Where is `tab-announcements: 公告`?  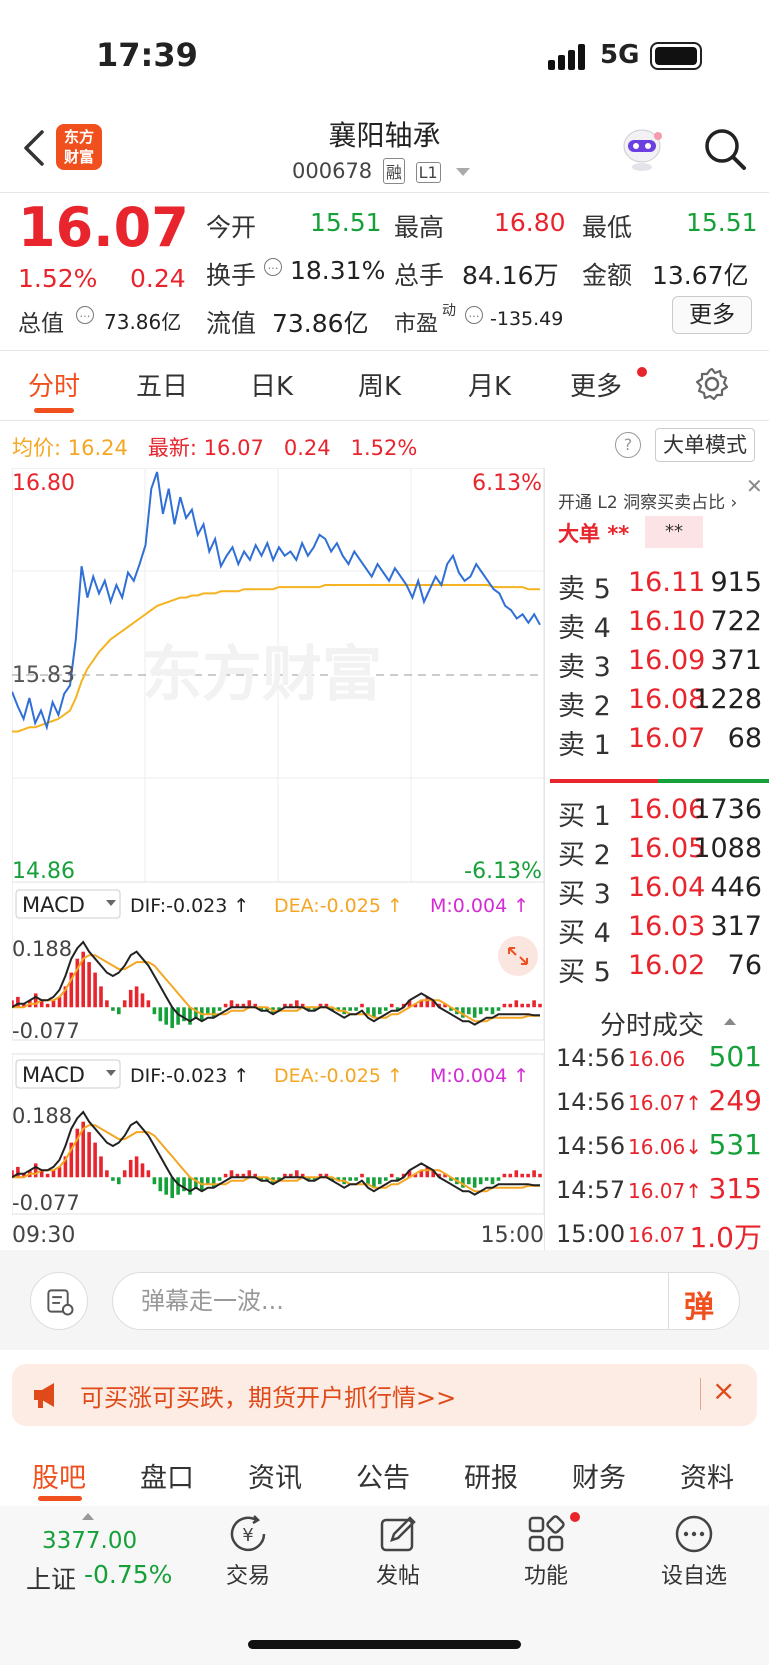
tab-announcements: 公告 is located at coordinates (383, 1475).